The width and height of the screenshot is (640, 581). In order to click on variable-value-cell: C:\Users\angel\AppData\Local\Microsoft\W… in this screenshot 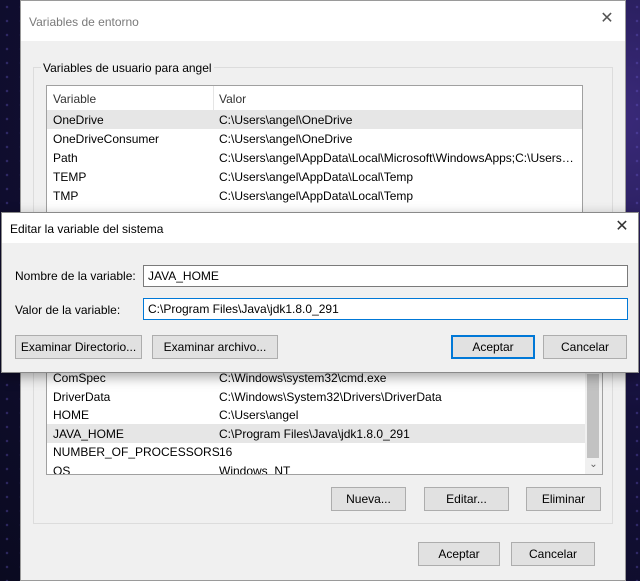, I will do `click(397, 158)`.